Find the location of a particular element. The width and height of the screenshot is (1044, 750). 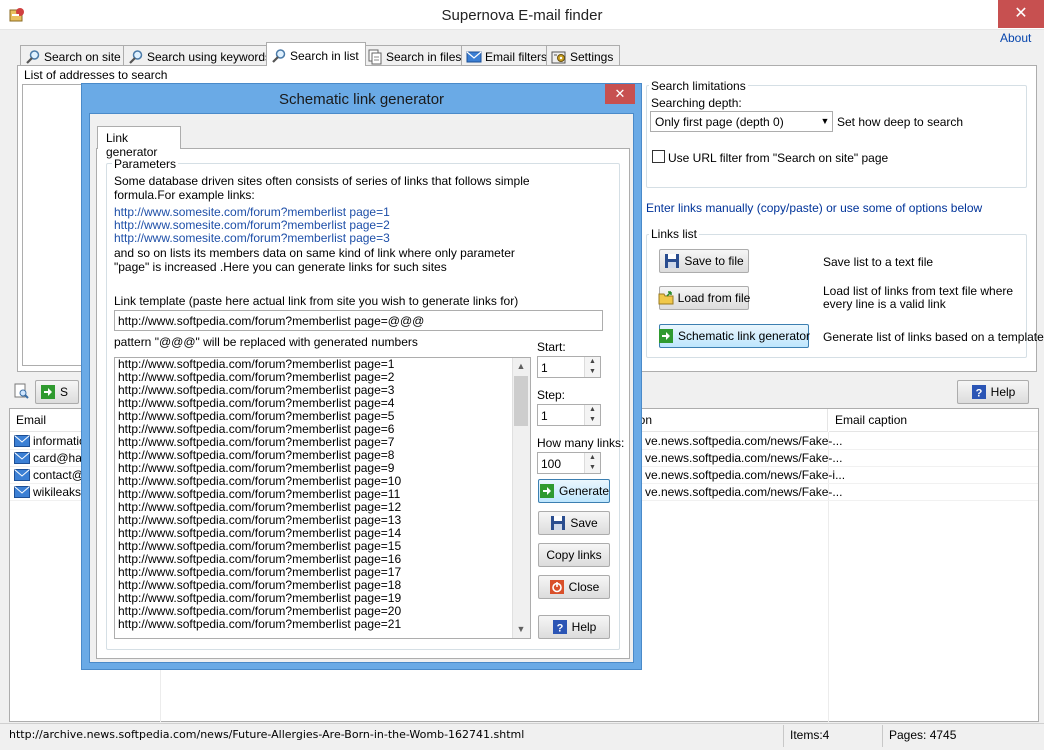

tab-label: Search in files is located at coordinates (424, 56).